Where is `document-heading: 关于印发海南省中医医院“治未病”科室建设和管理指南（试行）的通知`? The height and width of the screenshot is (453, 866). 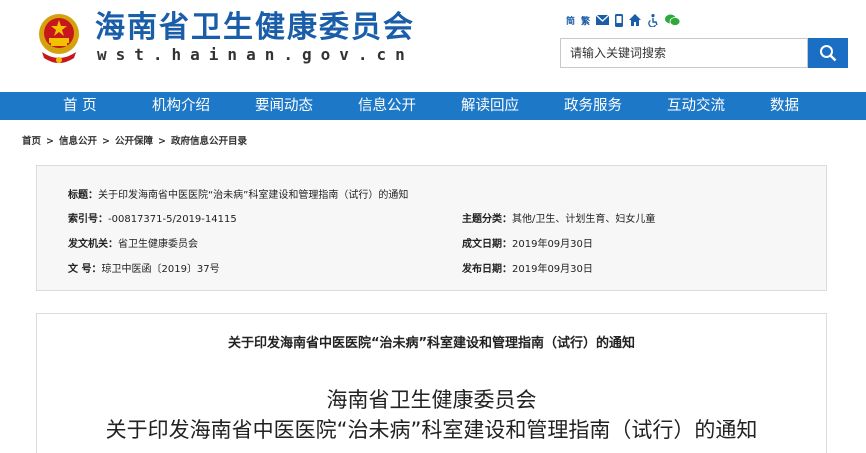
document-heading: 关于印发海南省中医医院“治未病”科室建设和管理指南（试行）的通知 is located at coordinates (431, 343).